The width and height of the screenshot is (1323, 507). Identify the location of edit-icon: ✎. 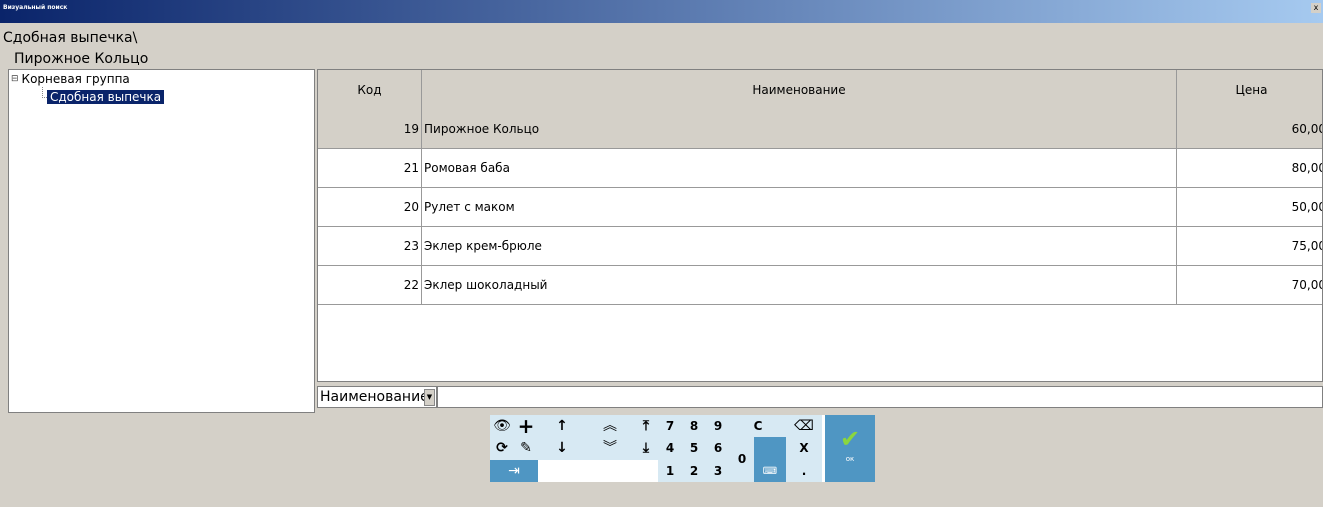
(526, 448).